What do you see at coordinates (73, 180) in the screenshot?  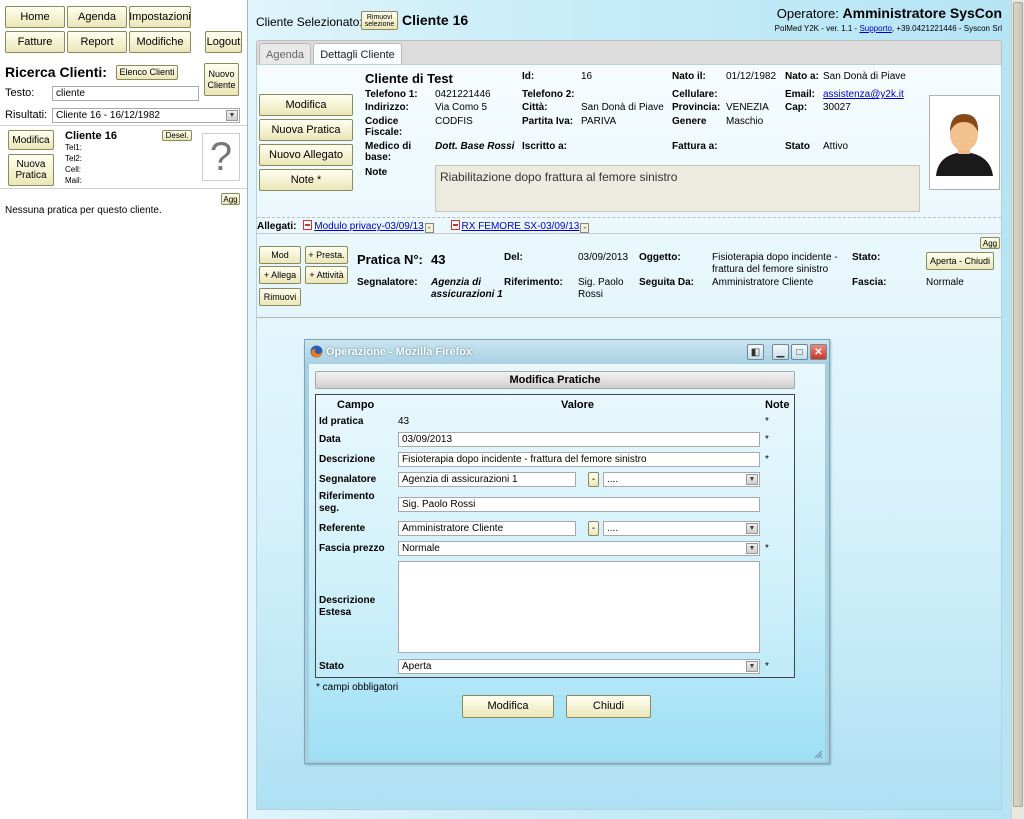 I see `card-mail: Mail:` at bounding box center [73, 180].